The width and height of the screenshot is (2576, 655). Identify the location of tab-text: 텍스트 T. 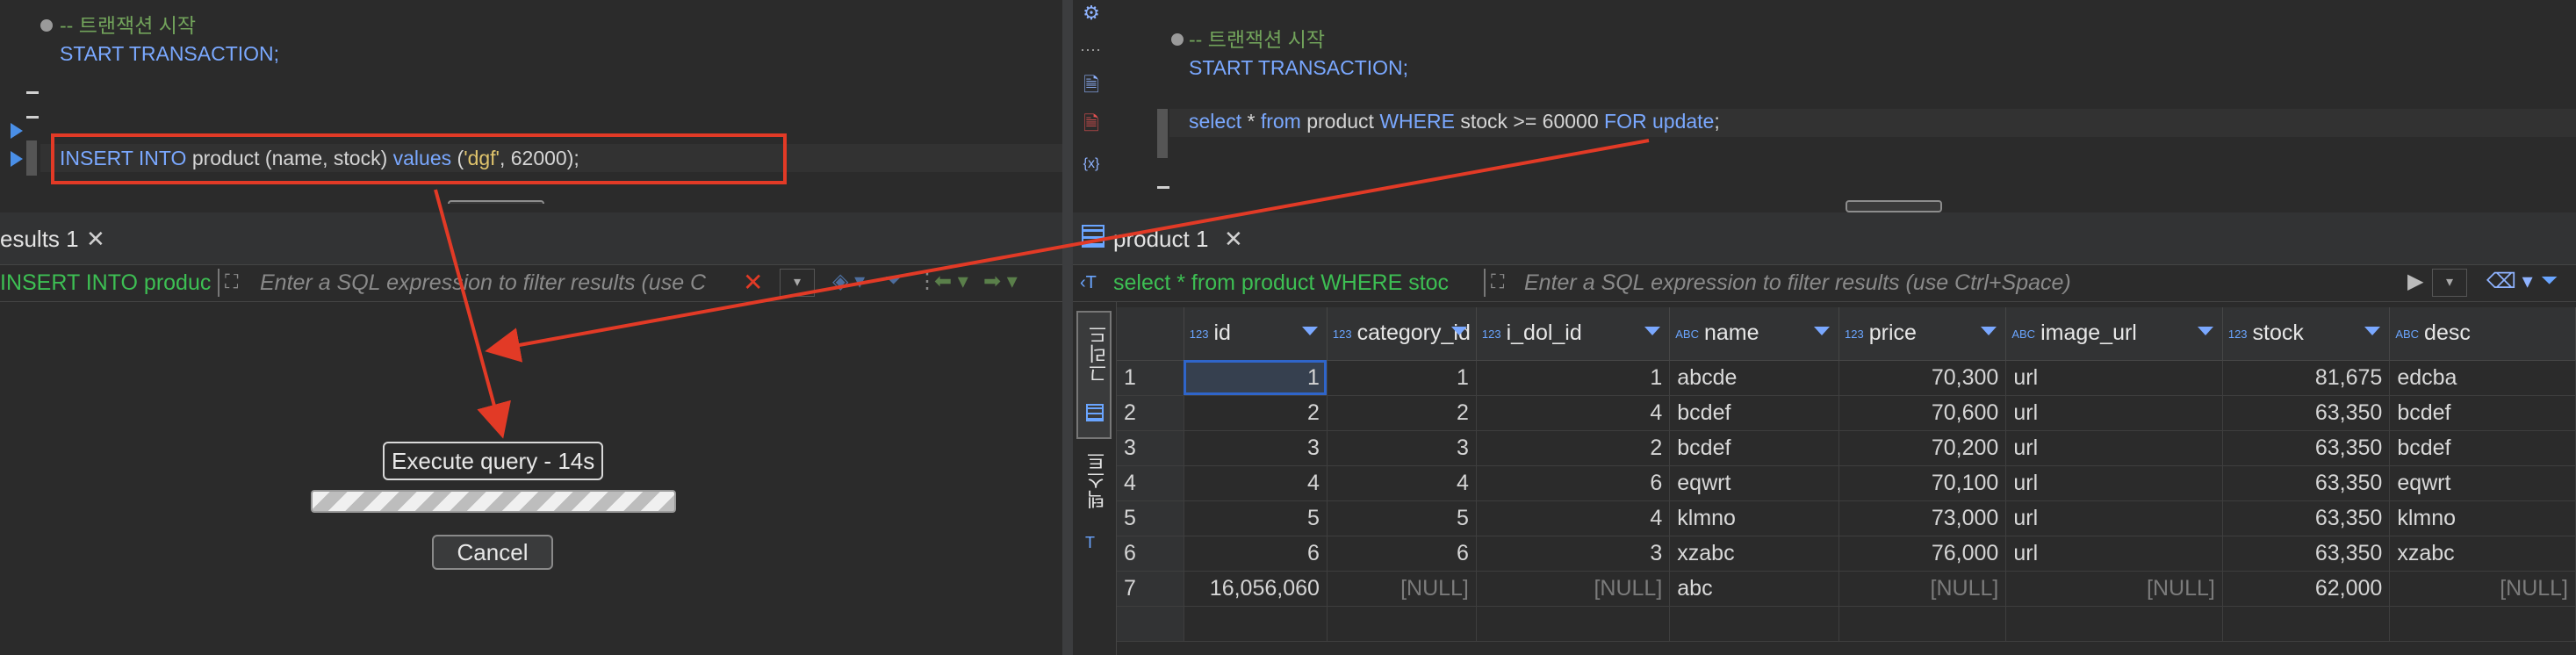
(1094, 508).